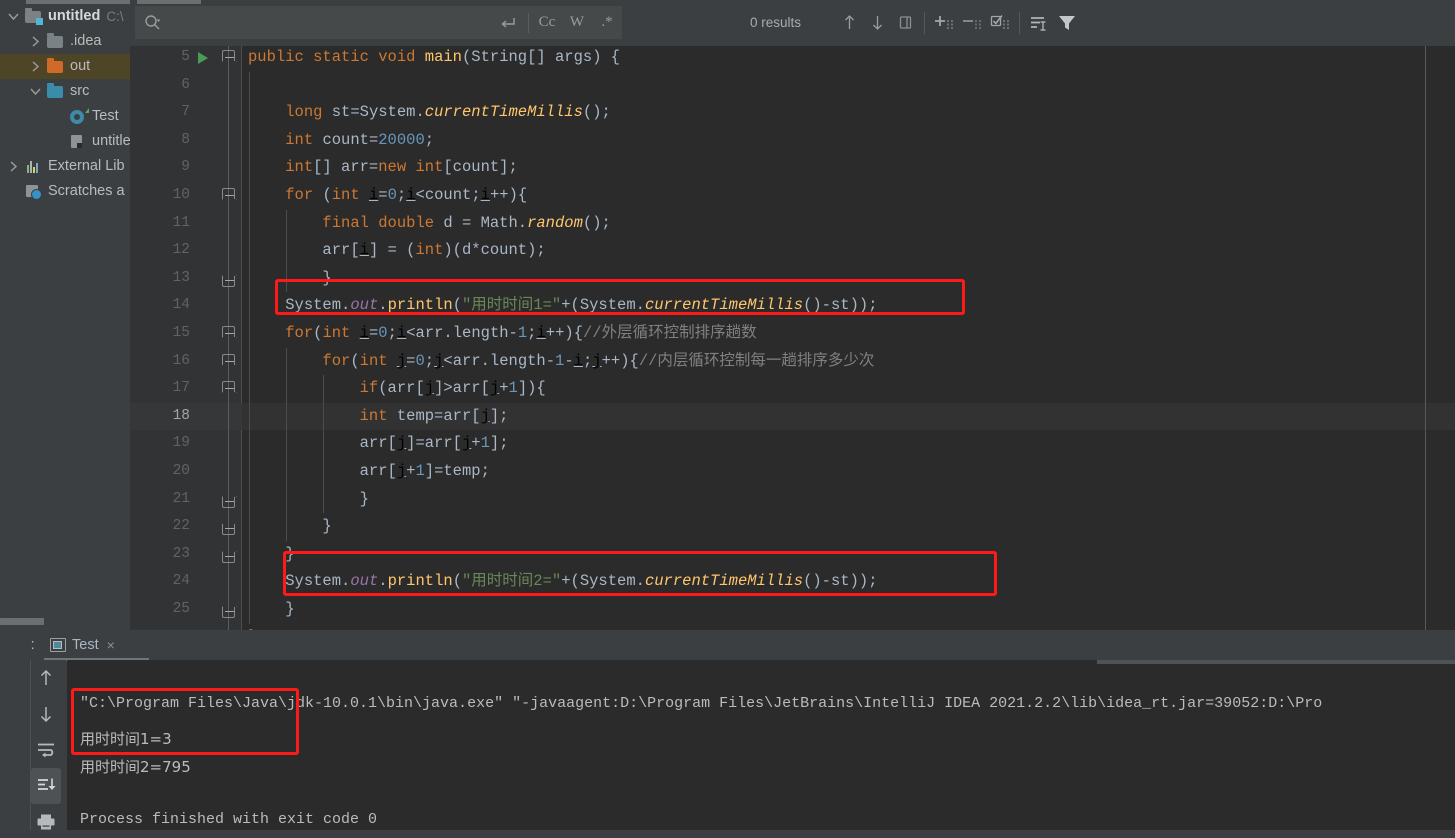 The width and height of the screenshot is (1455, 838). I want to click on code-text: arr[j+1]=temp;, so click(369, 472).